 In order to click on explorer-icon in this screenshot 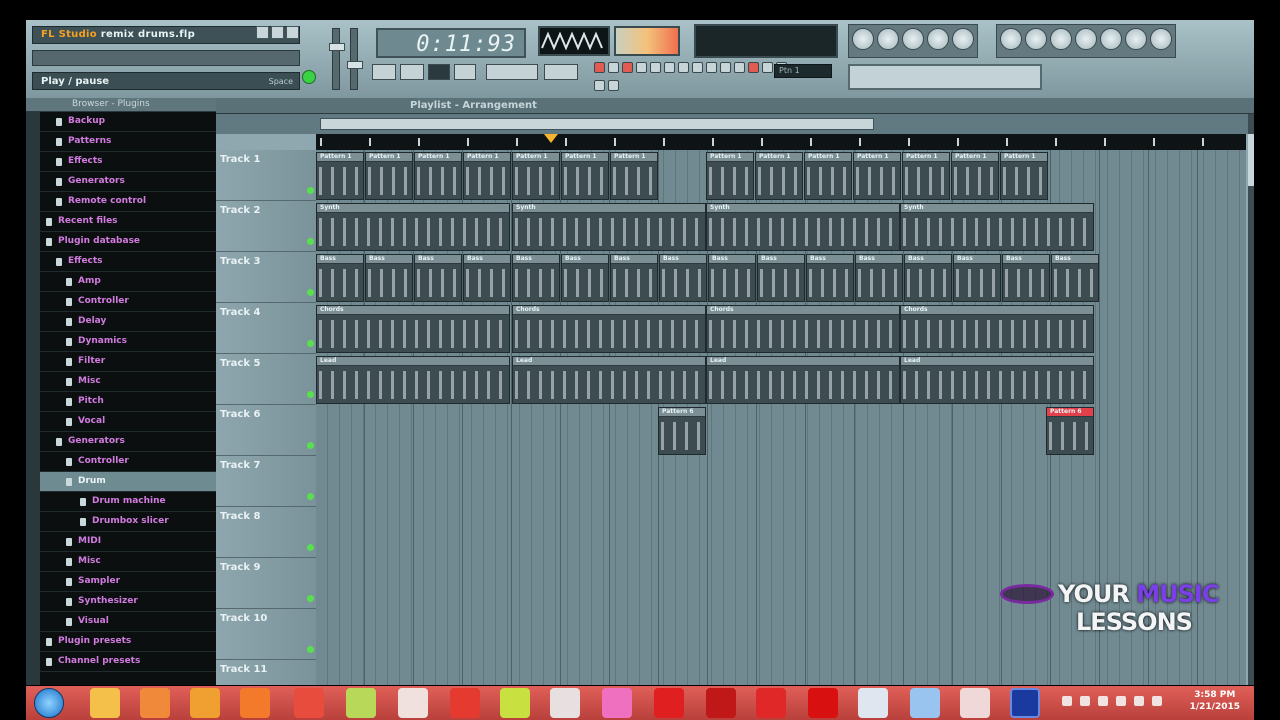, I will do `click(105, 703)`.